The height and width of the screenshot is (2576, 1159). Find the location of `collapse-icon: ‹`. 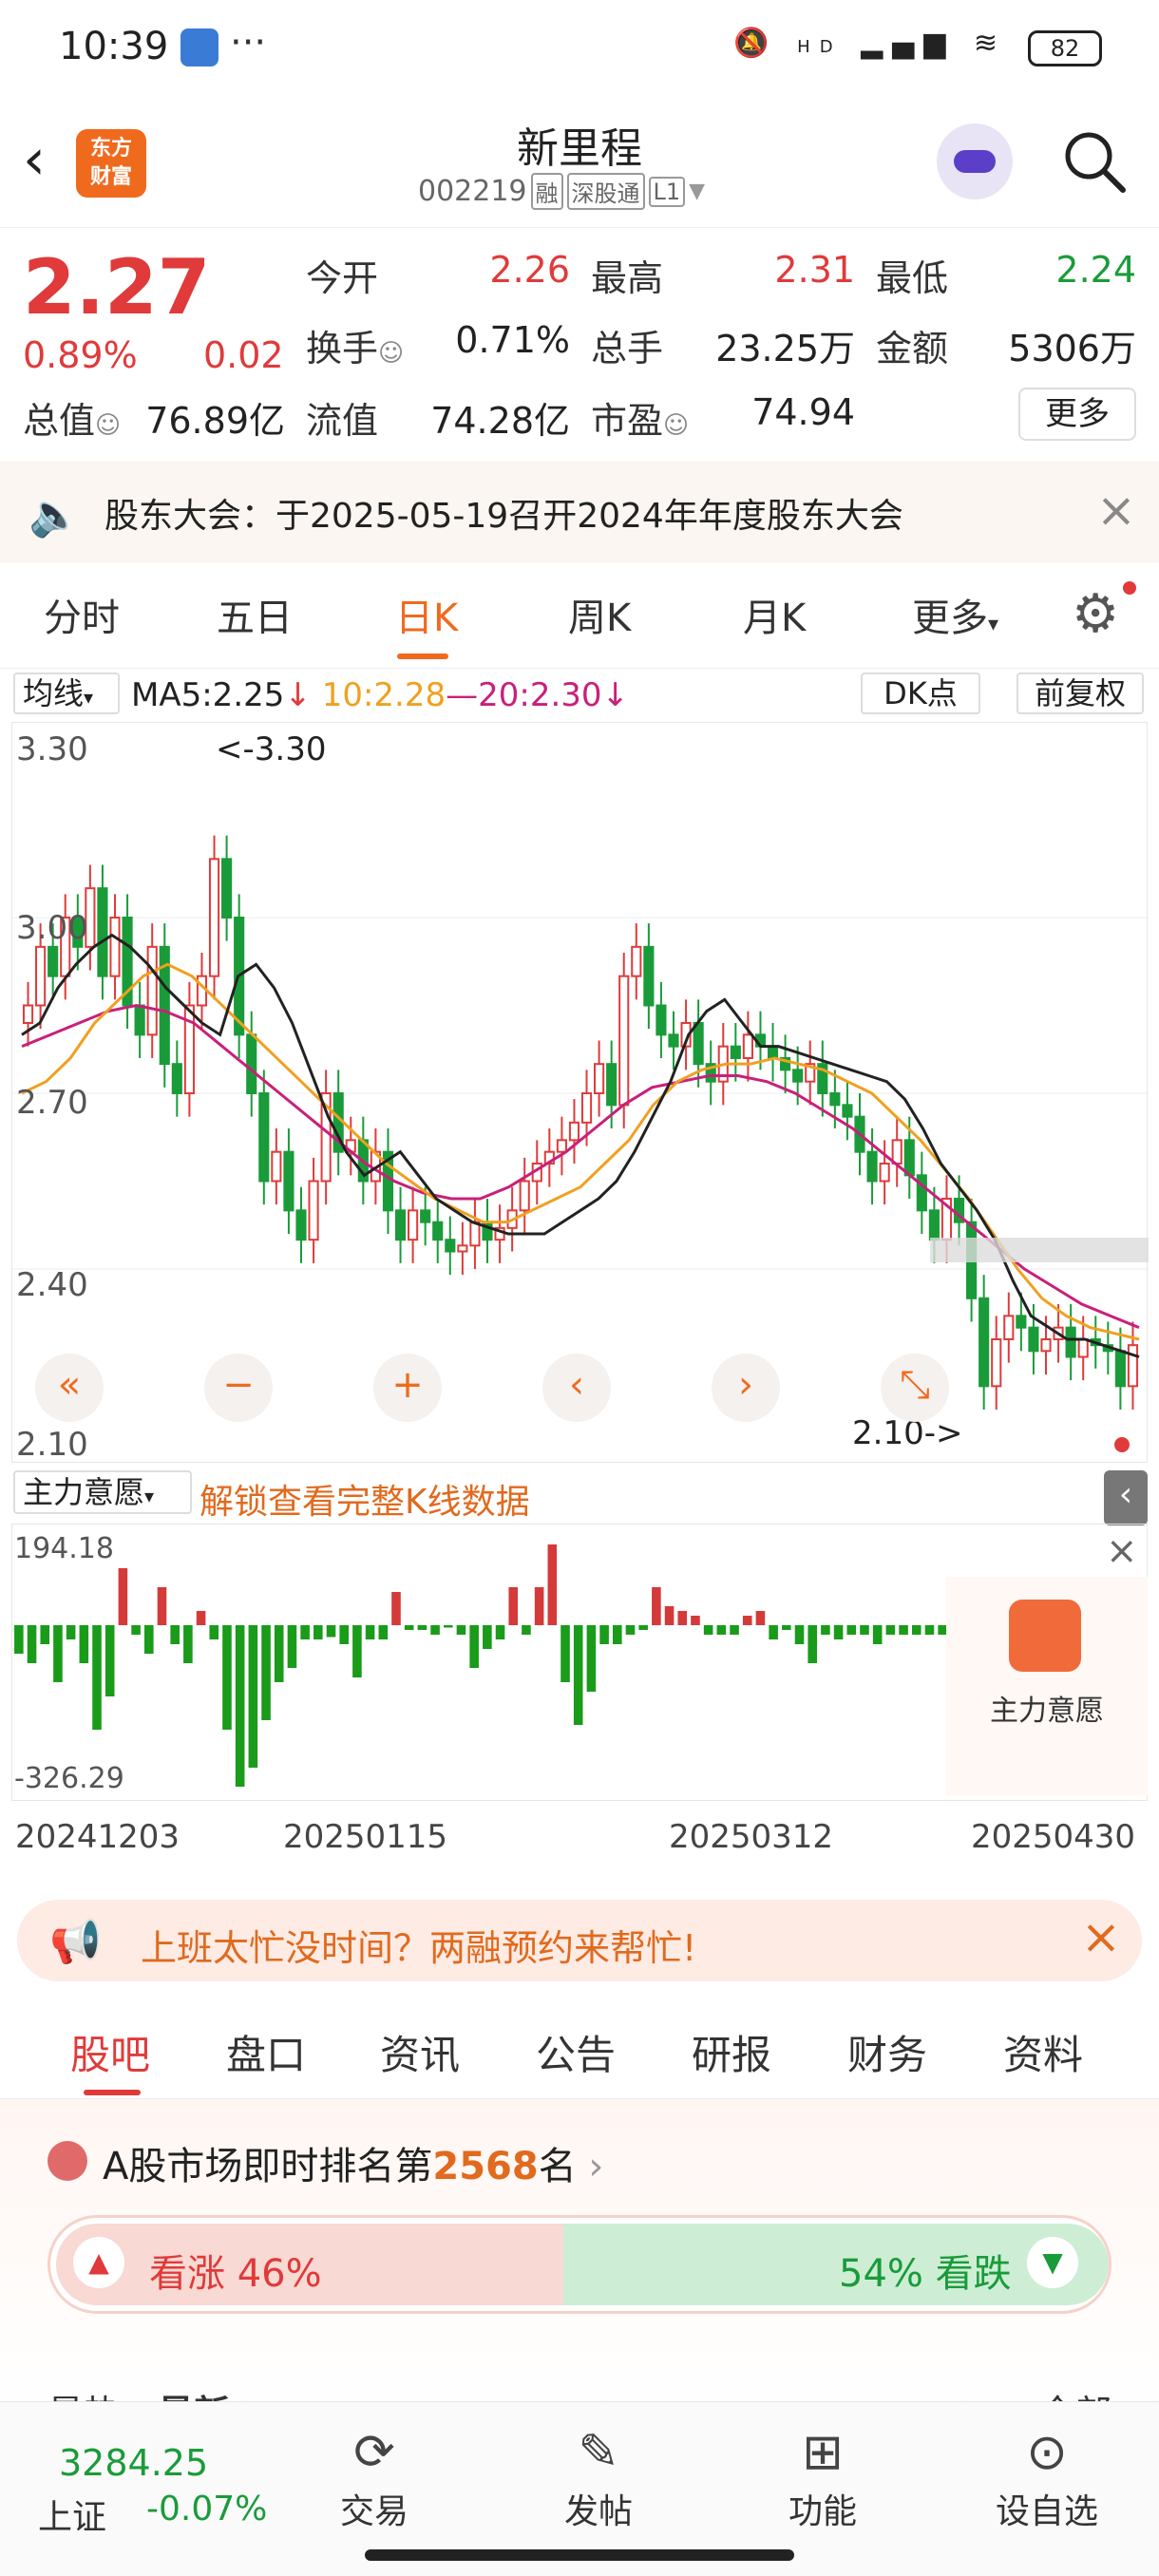

collapse-icon: ‹ is located at coordinates (1126, 1497).